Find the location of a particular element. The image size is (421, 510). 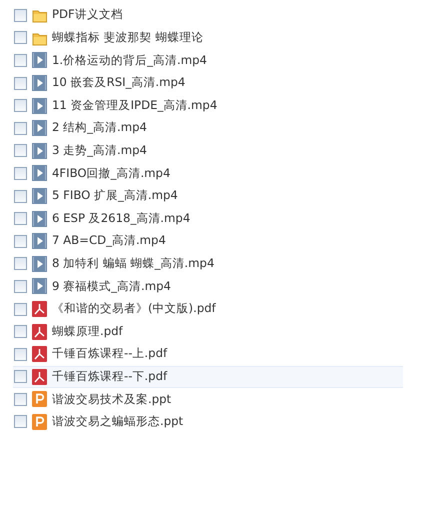

file-name: 谐波交易技术及案.ppt is located at coordinates (112, 400).